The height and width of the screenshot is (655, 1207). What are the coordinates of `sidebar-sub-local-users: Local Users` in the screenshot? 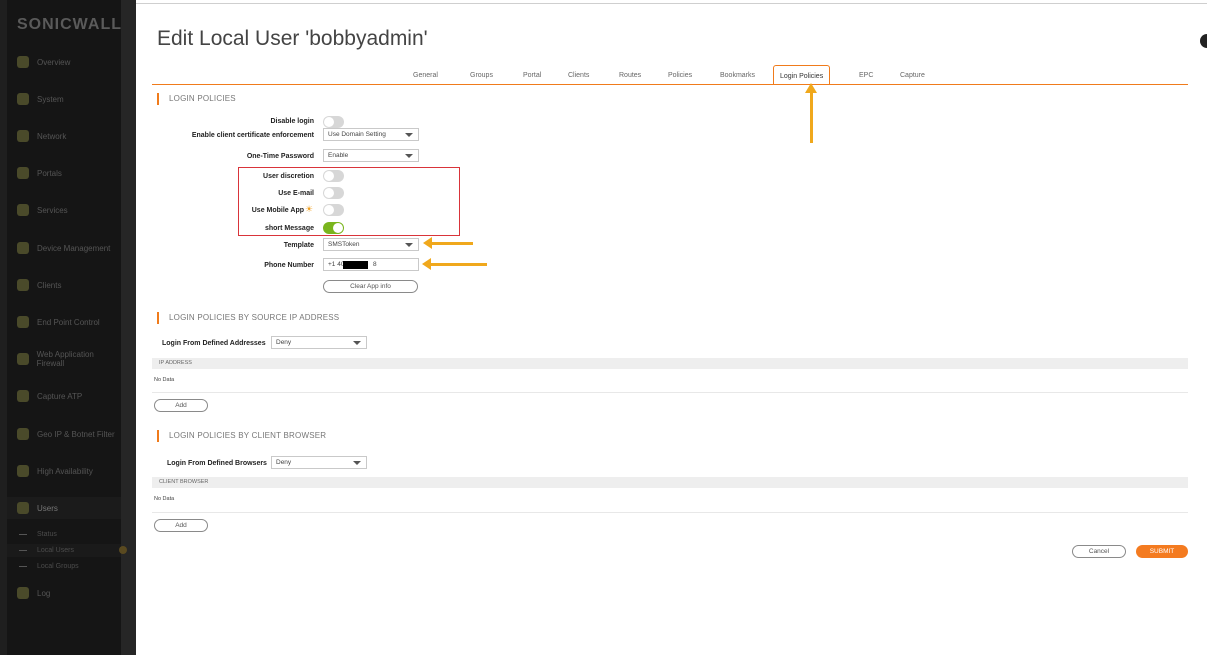 It's located at (64, 550).